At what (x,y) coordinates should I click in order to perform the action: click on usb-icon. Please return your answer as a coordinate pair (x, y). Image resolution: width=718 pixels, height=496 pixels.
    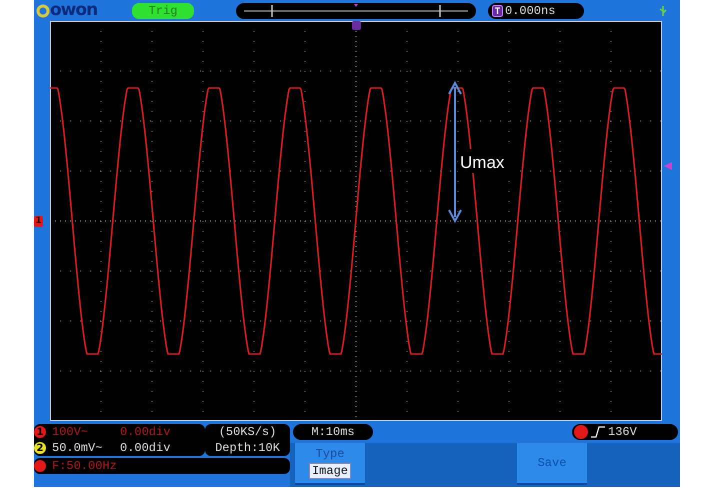
    Looking at the image, I should click on (663, 10).